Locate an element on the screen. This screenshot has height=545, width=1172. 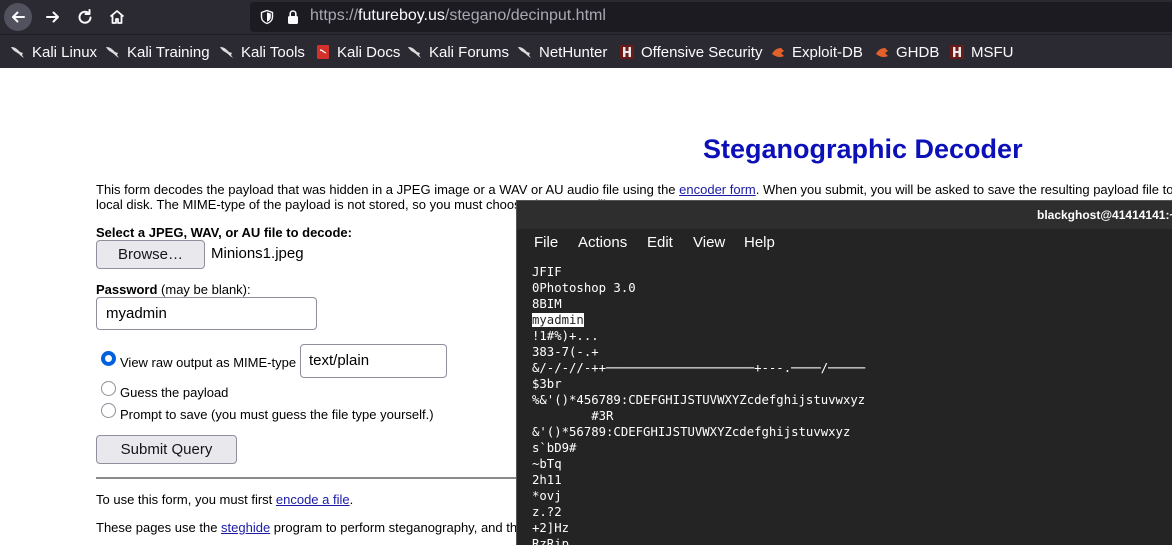
terminal-line: *ovj is located at coordinates (547, 496).